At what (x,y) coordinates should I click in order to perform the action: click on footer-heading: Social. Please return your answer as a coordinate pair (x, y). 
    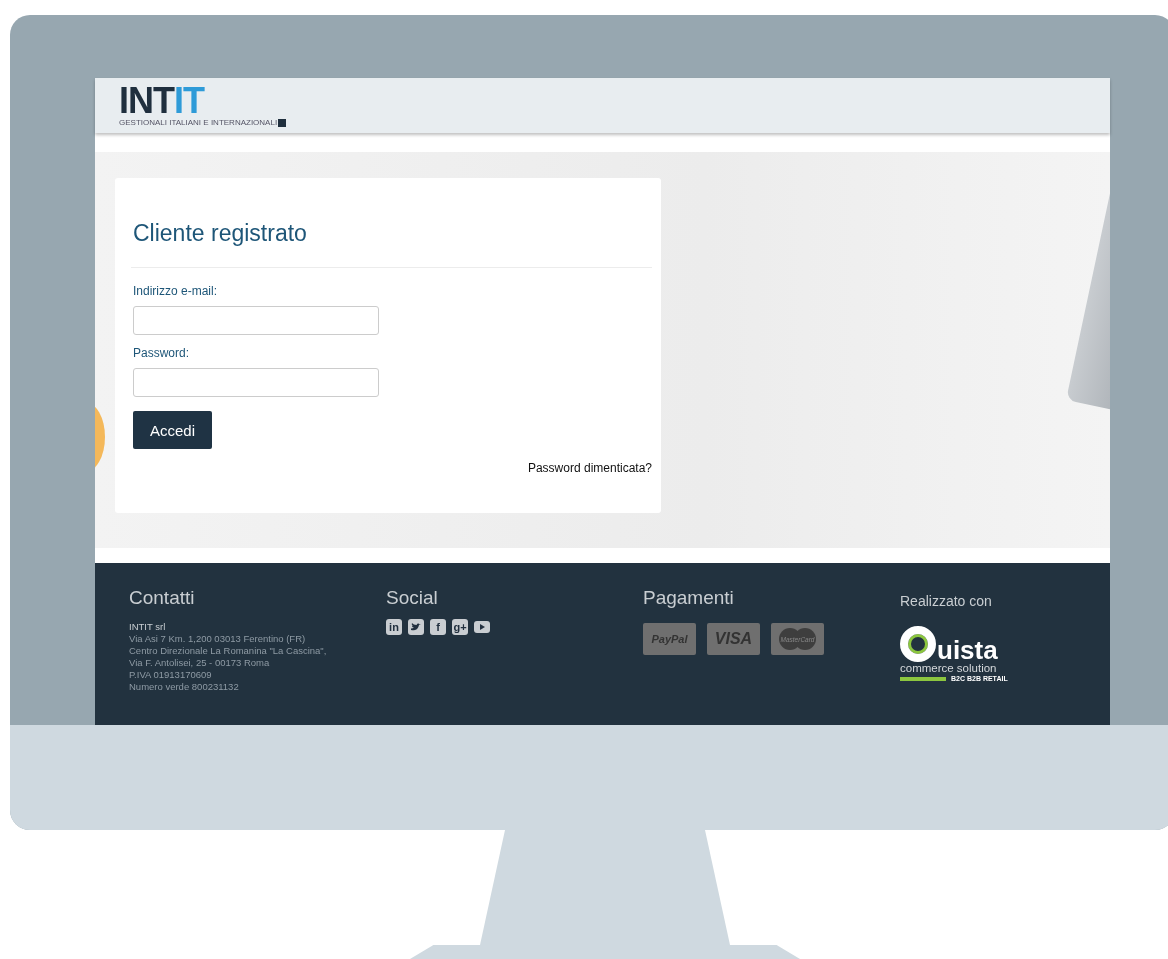
    Looking at the image, I should click on (412, 598).